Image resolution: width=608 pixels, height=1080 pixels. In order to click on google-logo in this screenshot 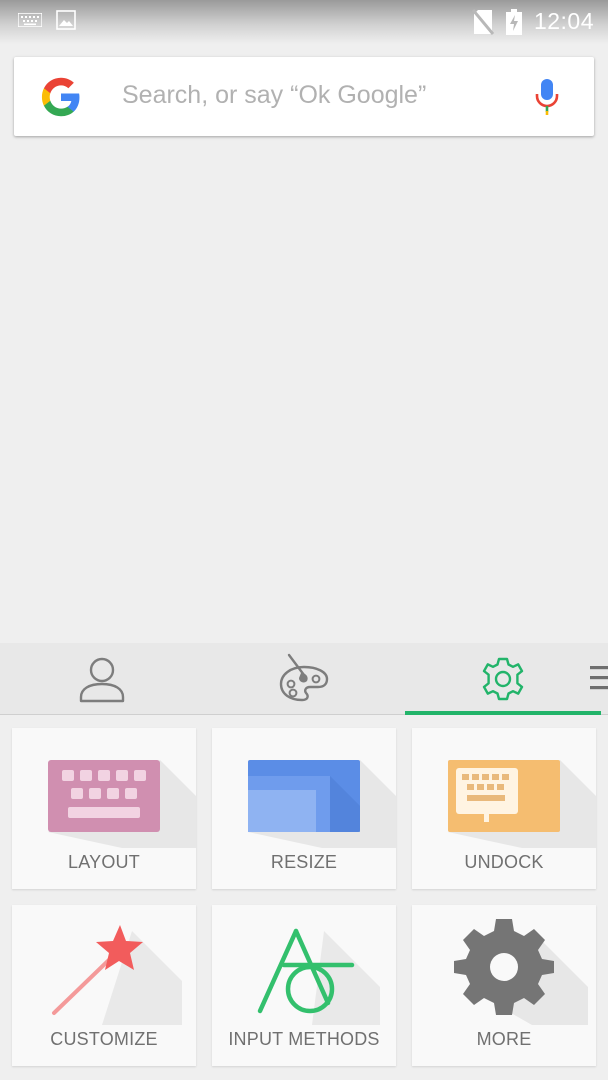, I will do `click(60, 97)`.